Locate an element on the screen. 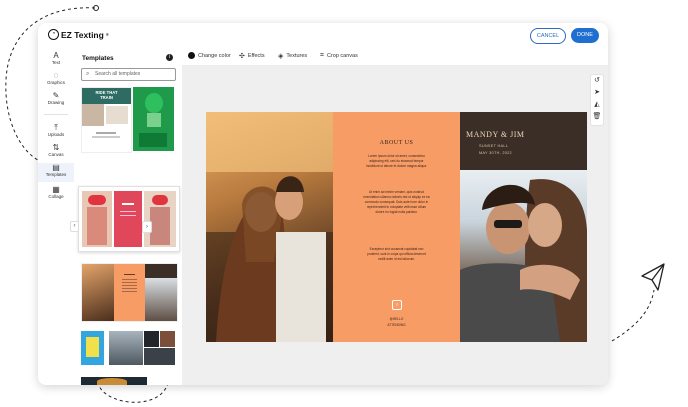 The image size is (688, 407). undo-icon: ↺ is located at coordinates (597, 81).